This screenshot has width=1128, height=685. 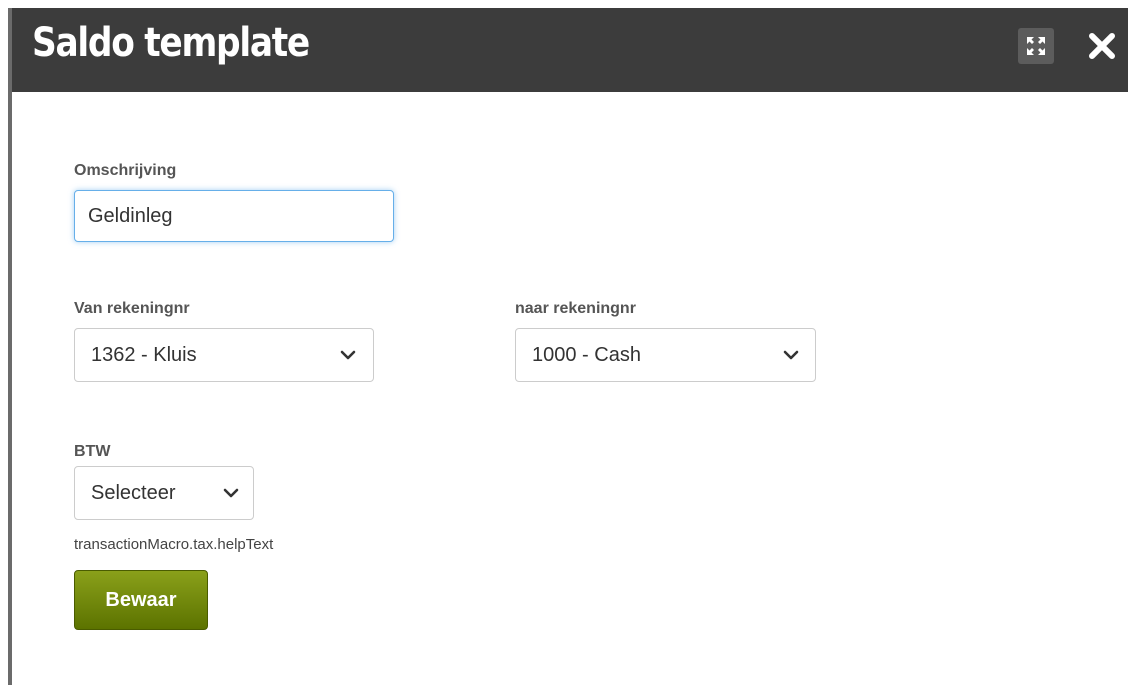 I want to click on description-input: Geldinleg, so click(x=234, y=216).